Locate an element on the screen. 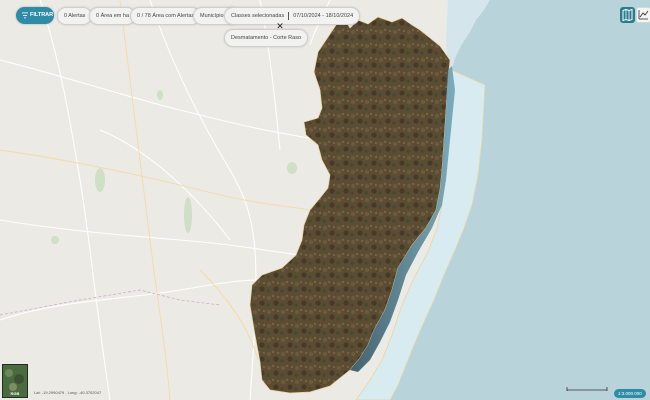  close-icon: ✕ is located at coordinates (280, 26).